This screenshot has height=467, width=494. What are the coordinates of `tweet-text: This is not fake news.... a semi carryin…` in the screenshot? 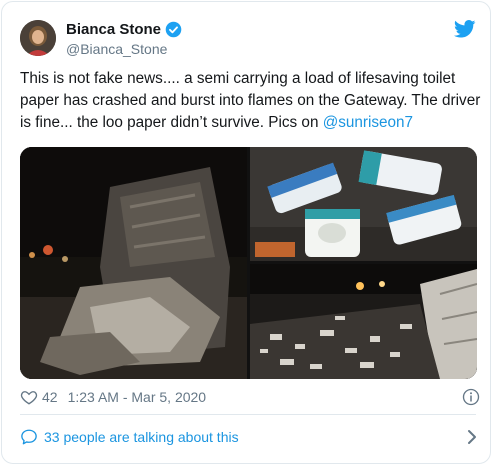 It's located at (251, 101).